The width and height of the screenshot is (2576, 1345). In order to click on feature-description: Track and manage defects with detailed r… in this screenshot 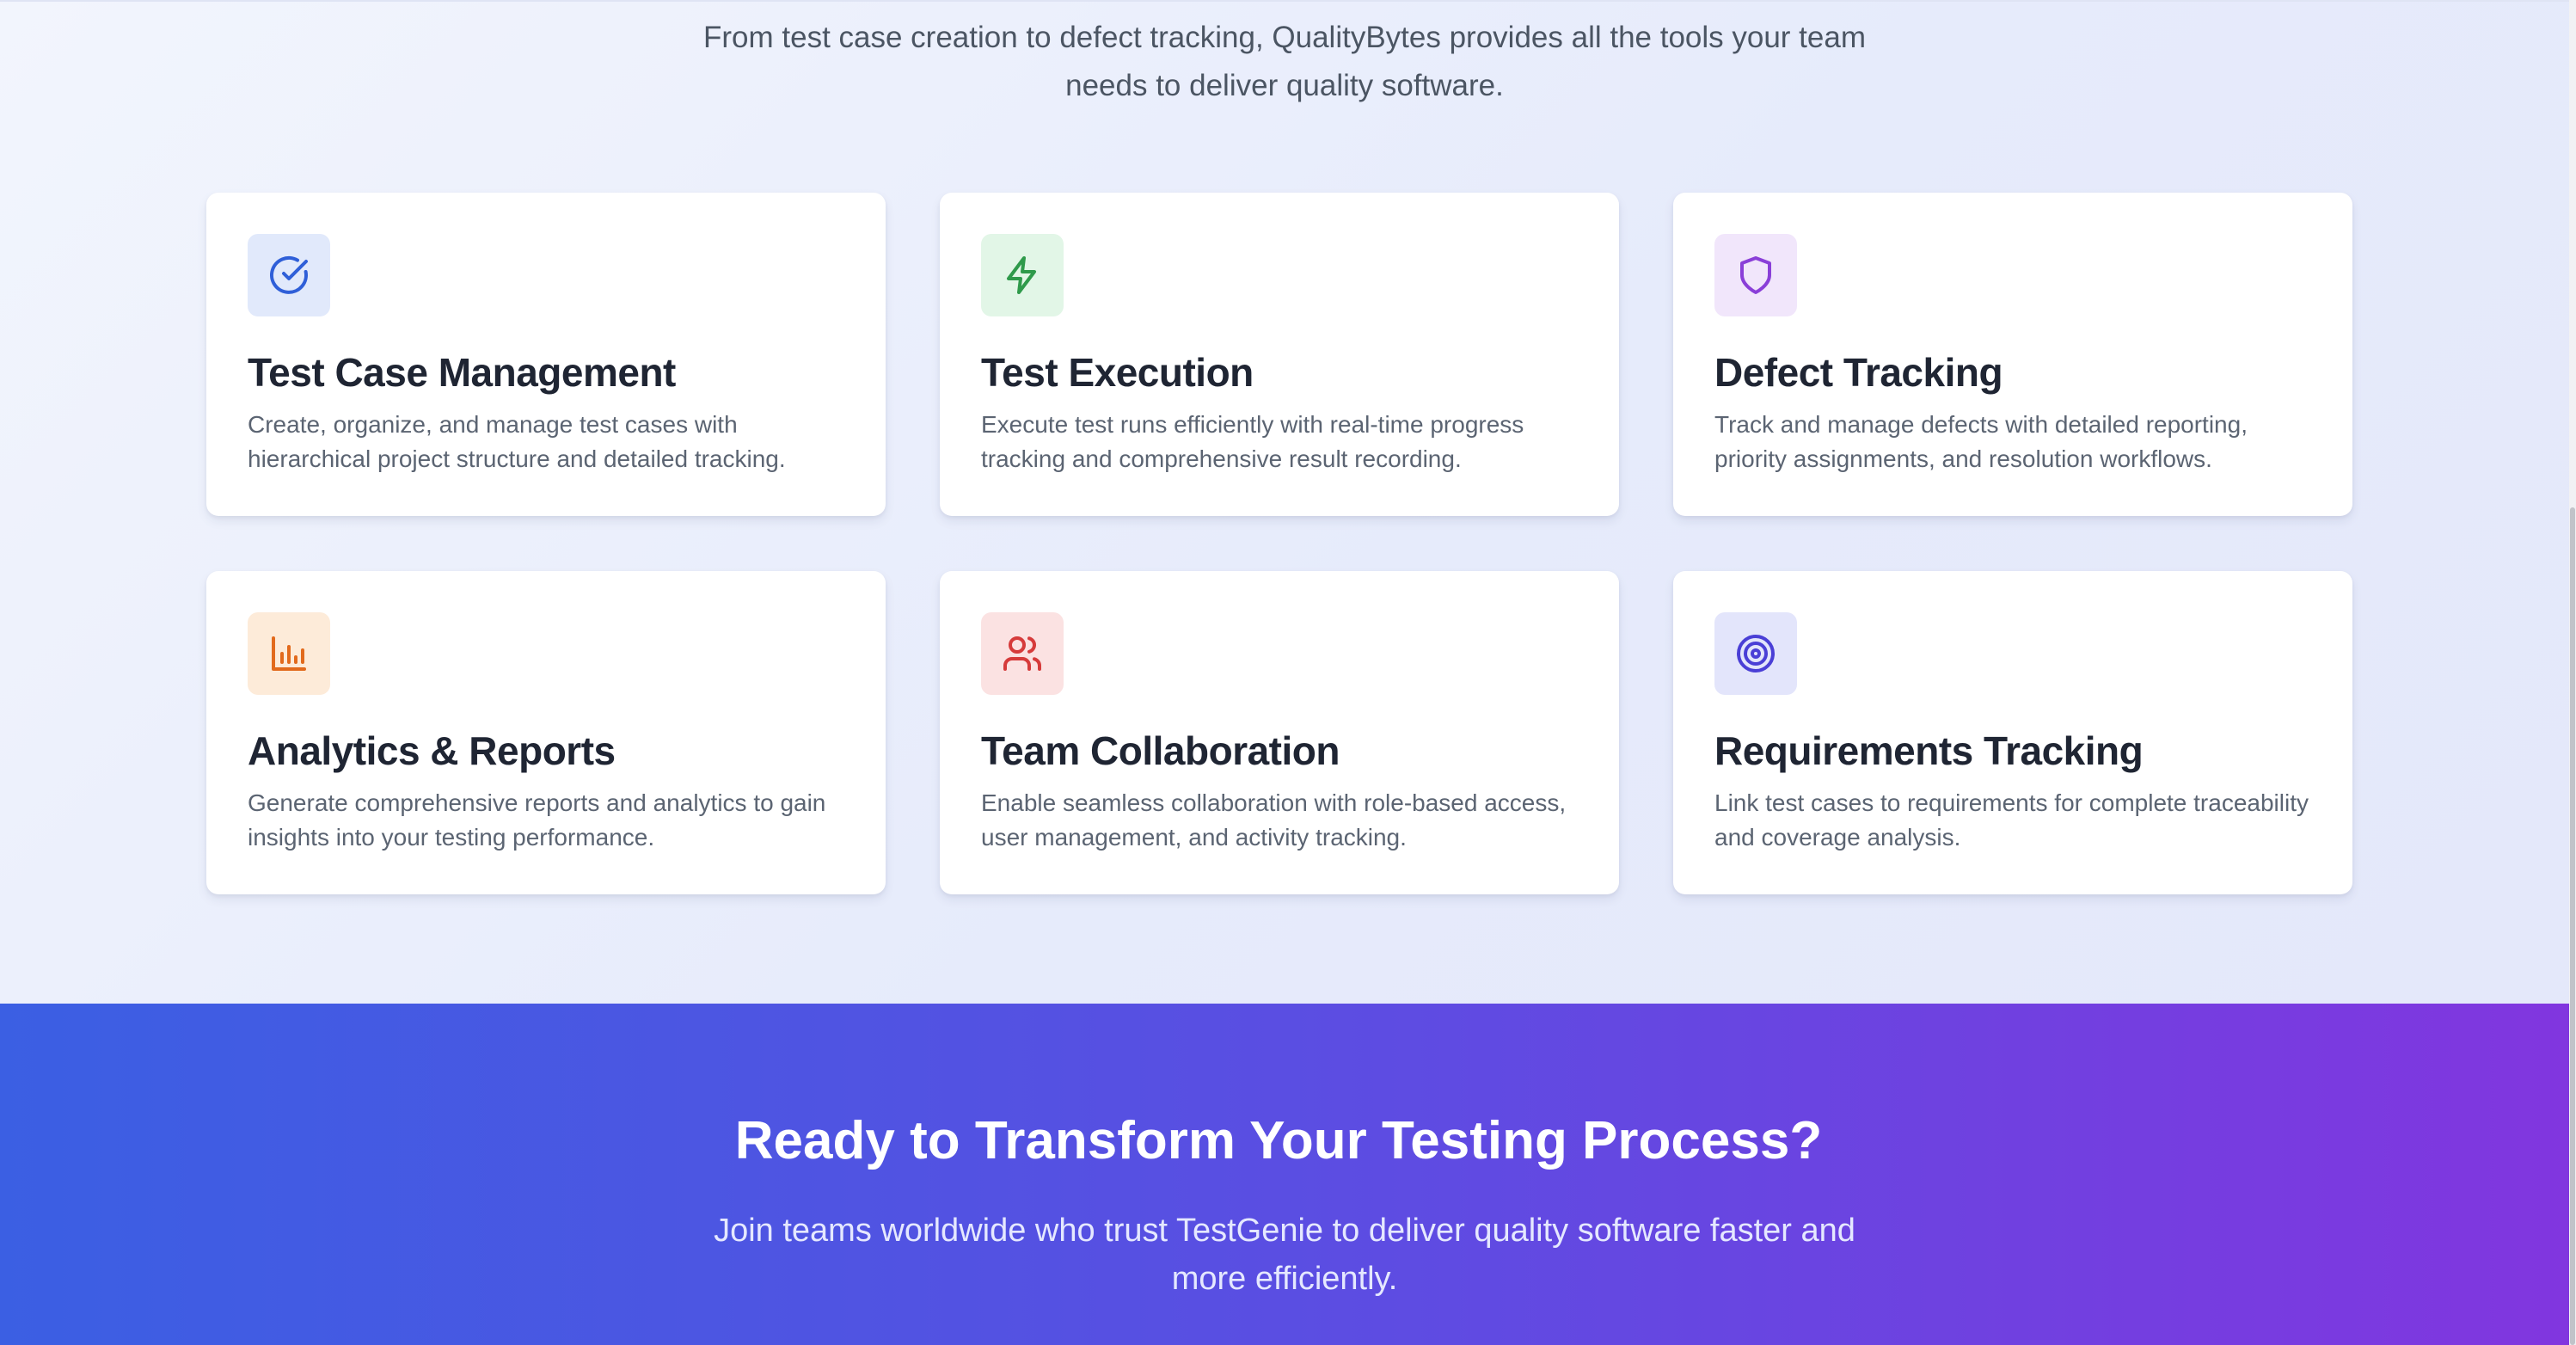, I will do `click(1981, 442)`.